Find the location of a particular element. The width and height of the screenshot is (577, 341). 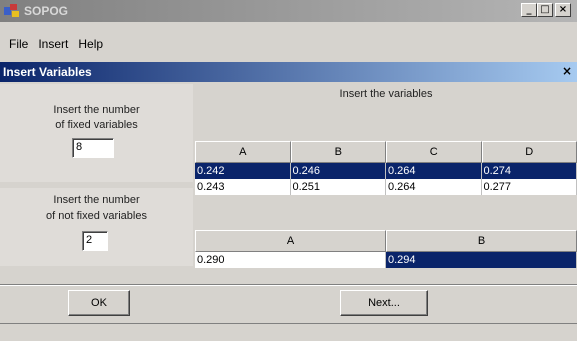

dialog-title-bar: Insert Variables × is located at coordinates (288, 72).